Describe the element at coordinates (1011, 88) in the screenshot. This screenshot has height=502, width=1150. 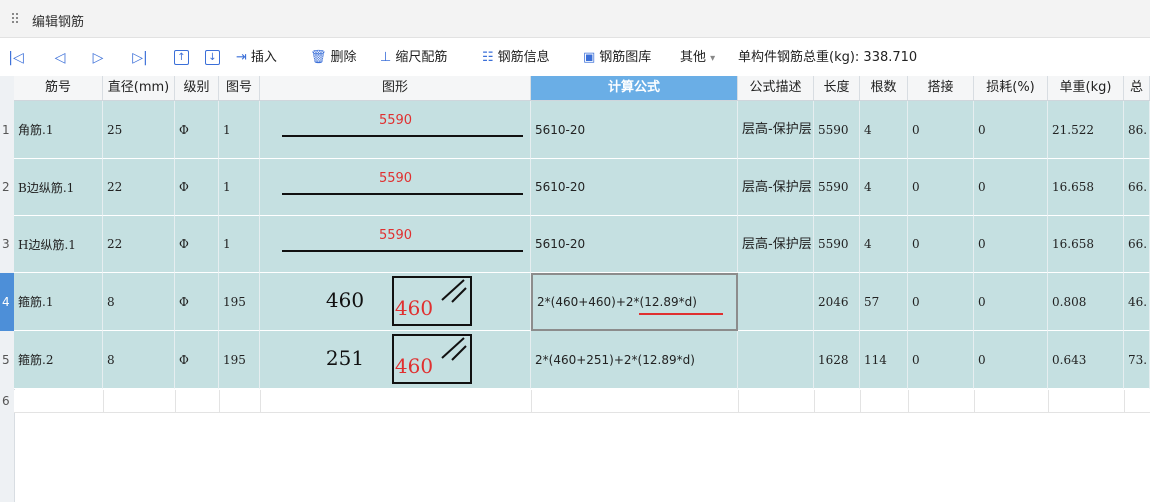
I see `col-header-loss: 损耗(%)` at that location.